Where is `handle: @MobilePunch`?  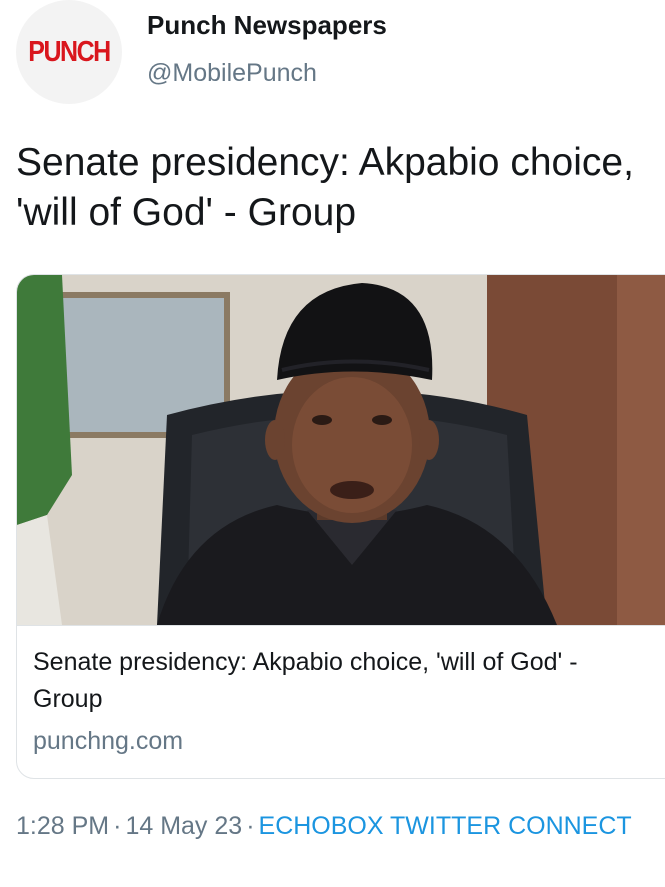 handle: @MobilePunch is located at coordinates (232, 73).